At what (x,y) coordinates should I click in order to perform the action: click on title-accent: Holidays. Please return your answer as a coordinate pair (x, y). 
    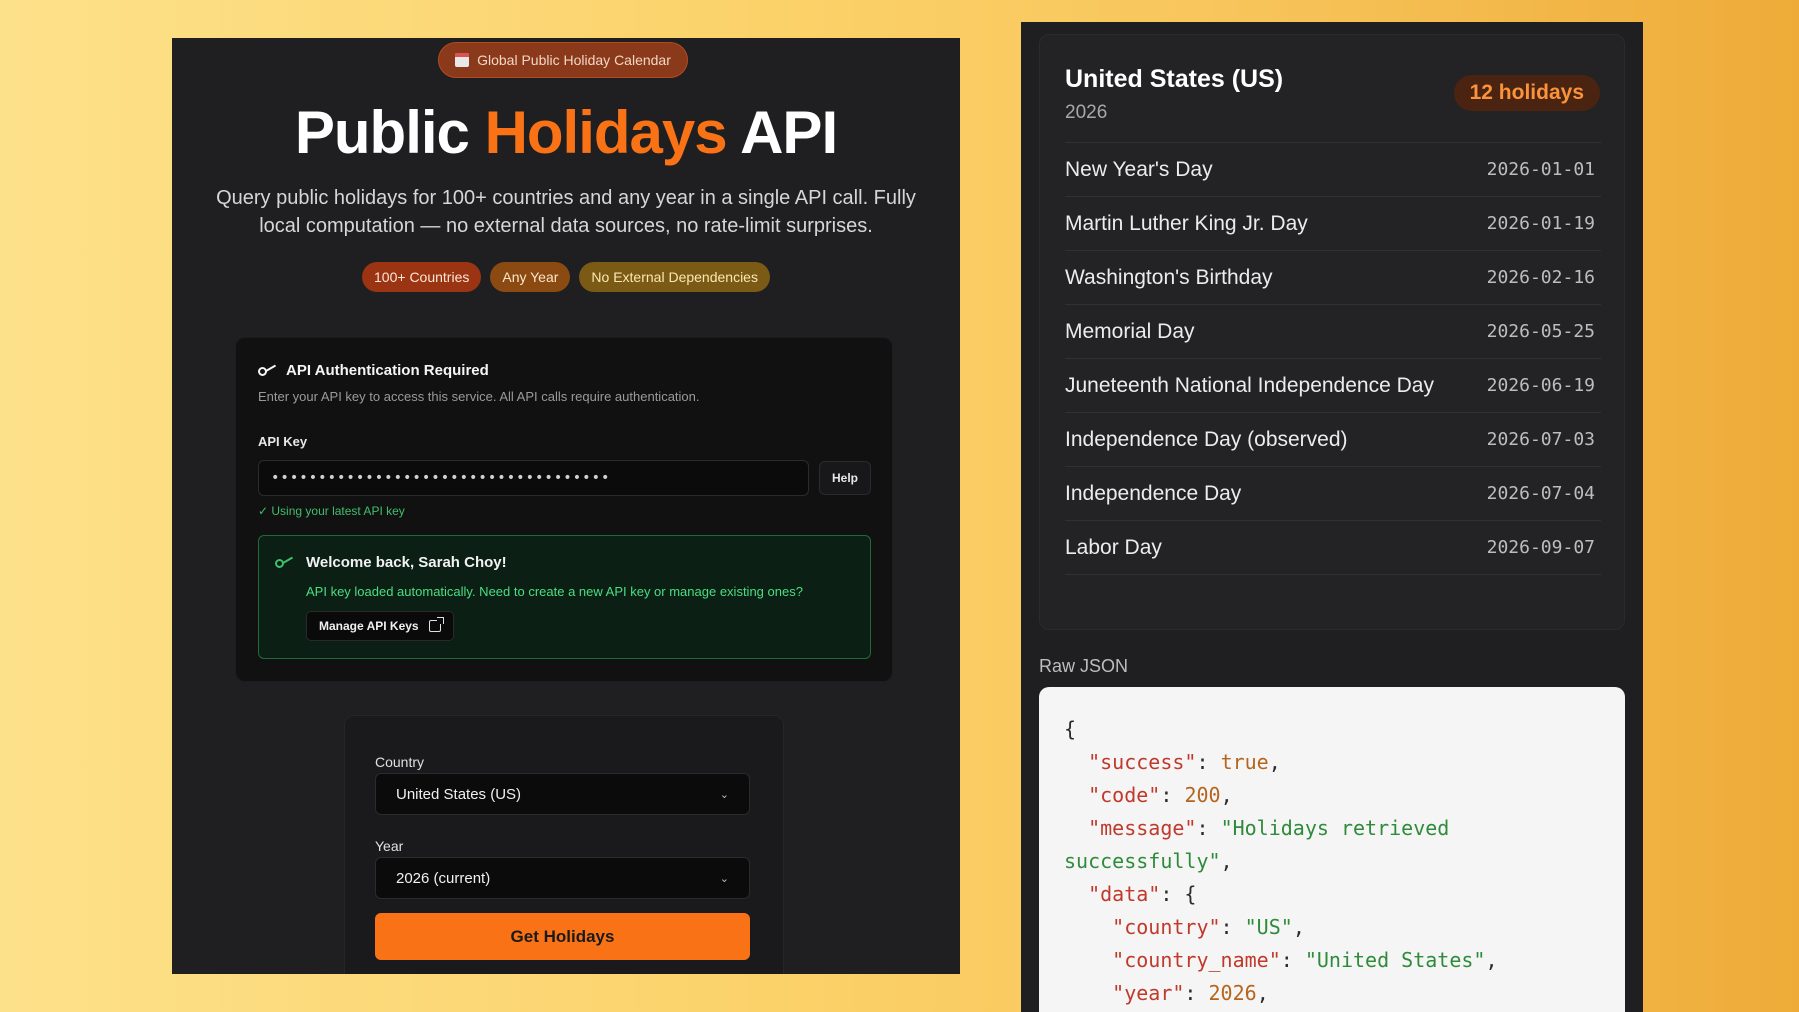
    Looking at the image, I should click on (606, 132).